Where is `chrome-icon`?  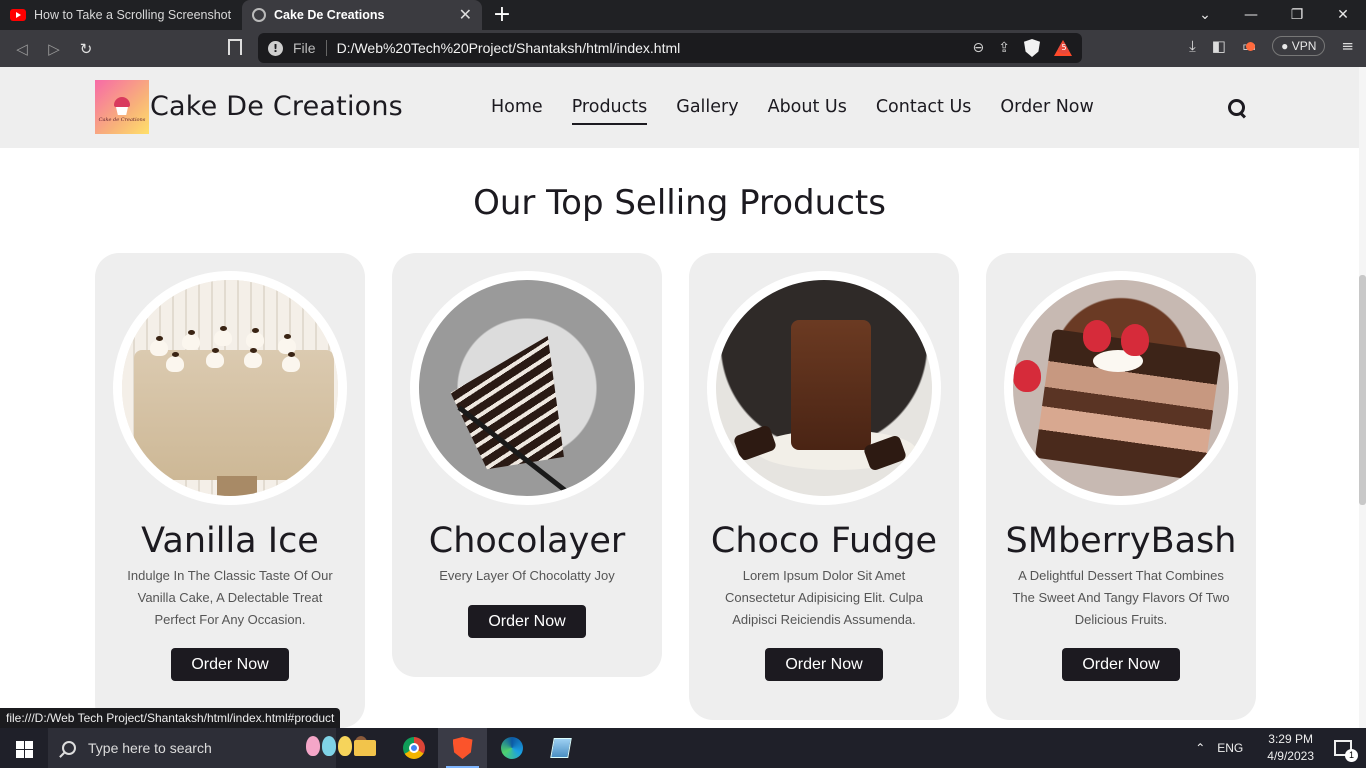 chrome-icon is located at coordinates (413, 748).